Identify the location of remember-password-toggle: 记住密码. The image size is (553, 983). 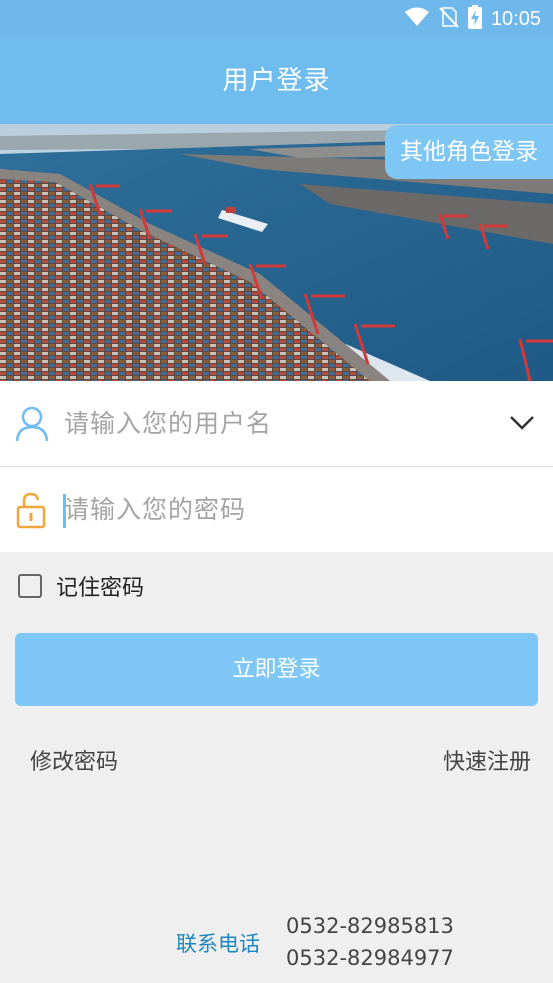
(81, 586).